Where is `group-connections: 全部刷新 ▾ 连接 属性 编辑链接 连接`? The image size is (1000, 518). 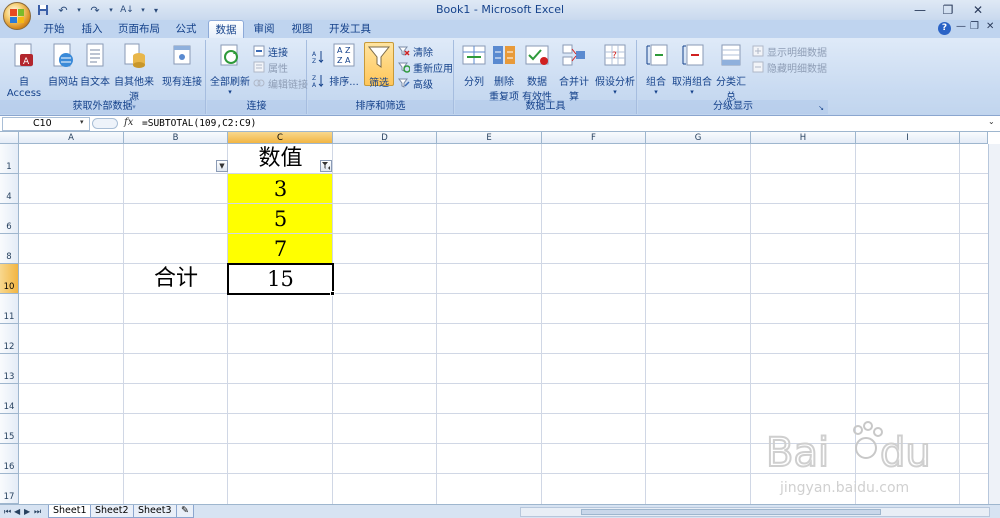
group-connections: 全部刷新 ▾ 连接 属性 编辑链接 连接 is located at coordinates (257, 77).